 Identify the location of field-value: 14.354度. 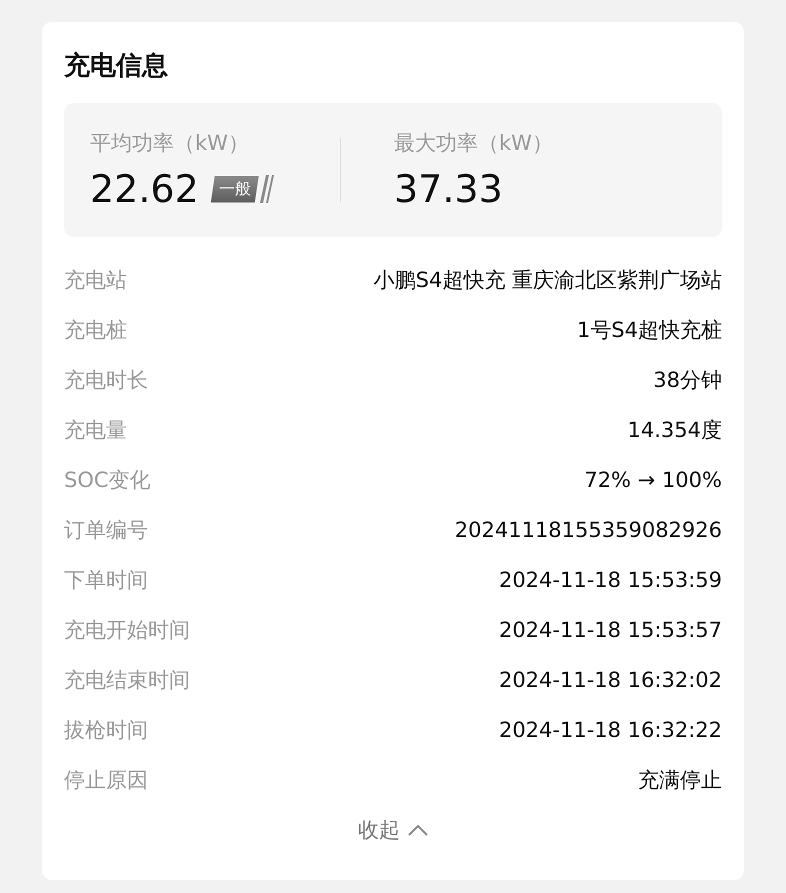
(675, 430).